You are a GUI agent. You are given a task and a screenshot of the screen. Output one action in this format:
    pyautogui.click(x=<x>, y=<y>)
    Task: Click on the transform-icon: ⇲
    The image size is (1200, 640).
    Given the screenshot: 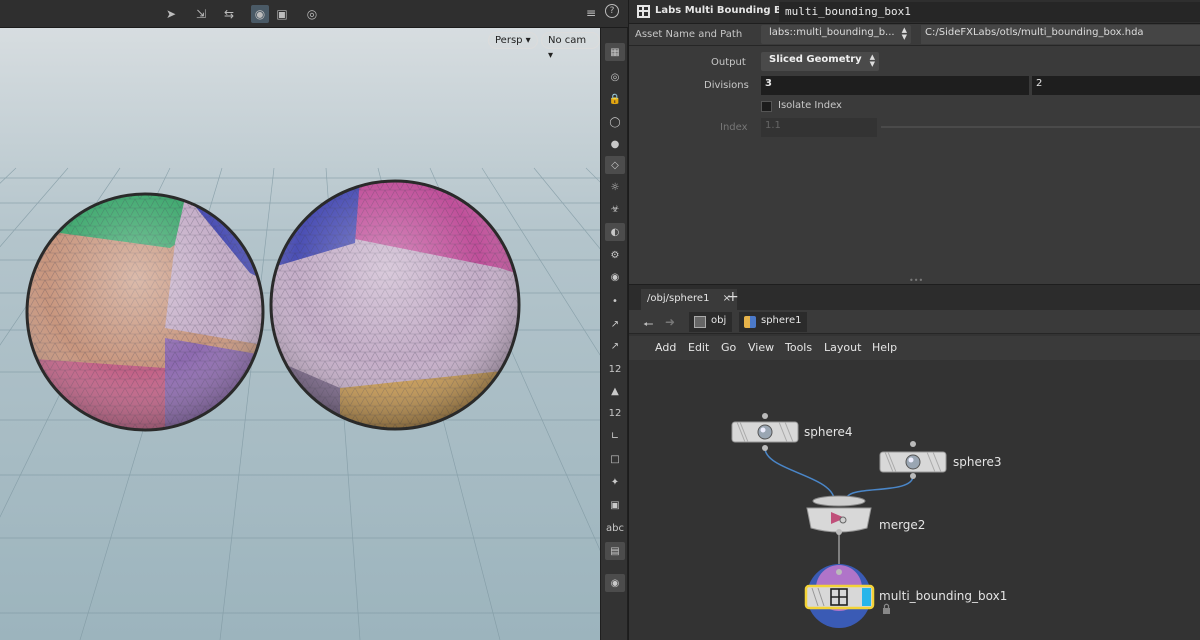 What is the action you would take?
    pyautogui.click(x=201, y=14)
    